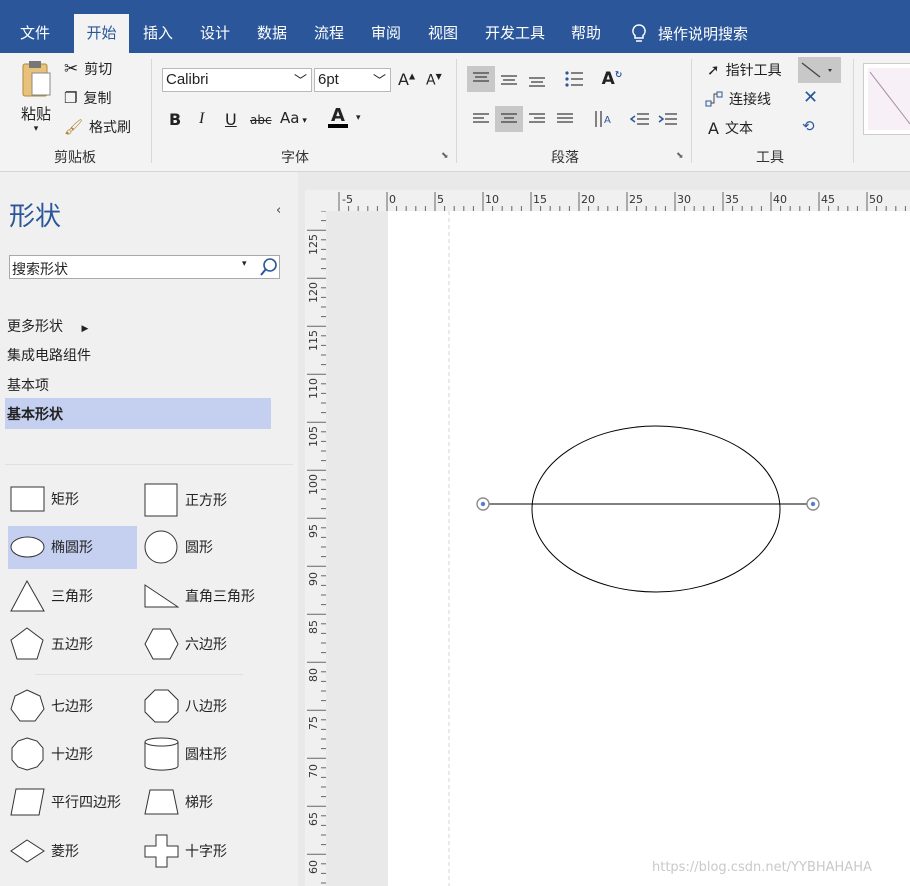 The image size is (910, 886). What do you see at coordinates (269, 267) in the screenshot?
I see `search-icon` at bounding box center [269, 267].